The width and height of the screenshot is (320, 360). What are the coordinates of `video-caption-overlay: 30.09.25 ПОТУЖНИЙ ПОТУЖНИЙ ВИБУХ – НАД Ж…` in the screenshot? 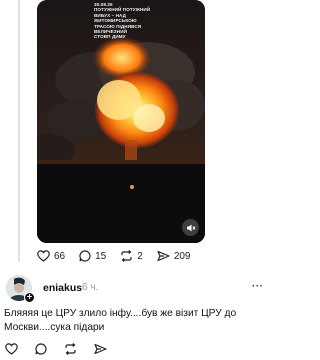 It's located at (134, 21).